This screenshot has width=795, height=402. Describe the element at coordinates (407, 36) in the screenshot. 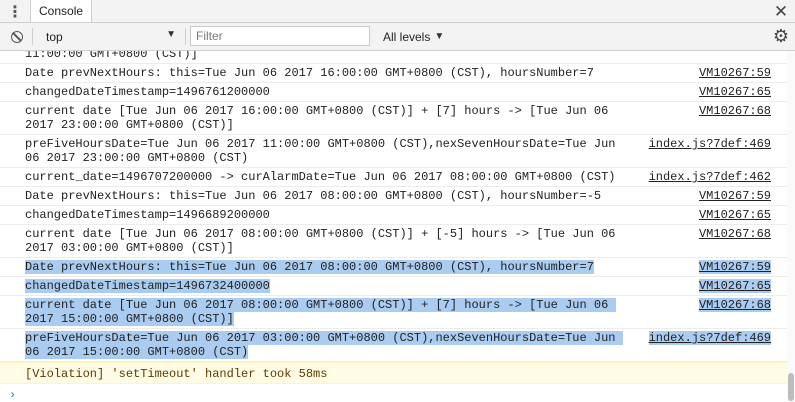

I see `log-levels-label: All levels` at that location.